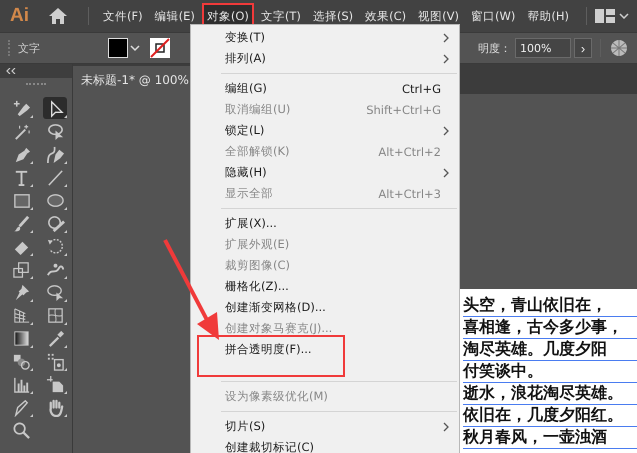  Describe the element at coordinates (550, 306) in the screenshot. I see `artboard-text-line: 头空，青山依旧在，` at that location.